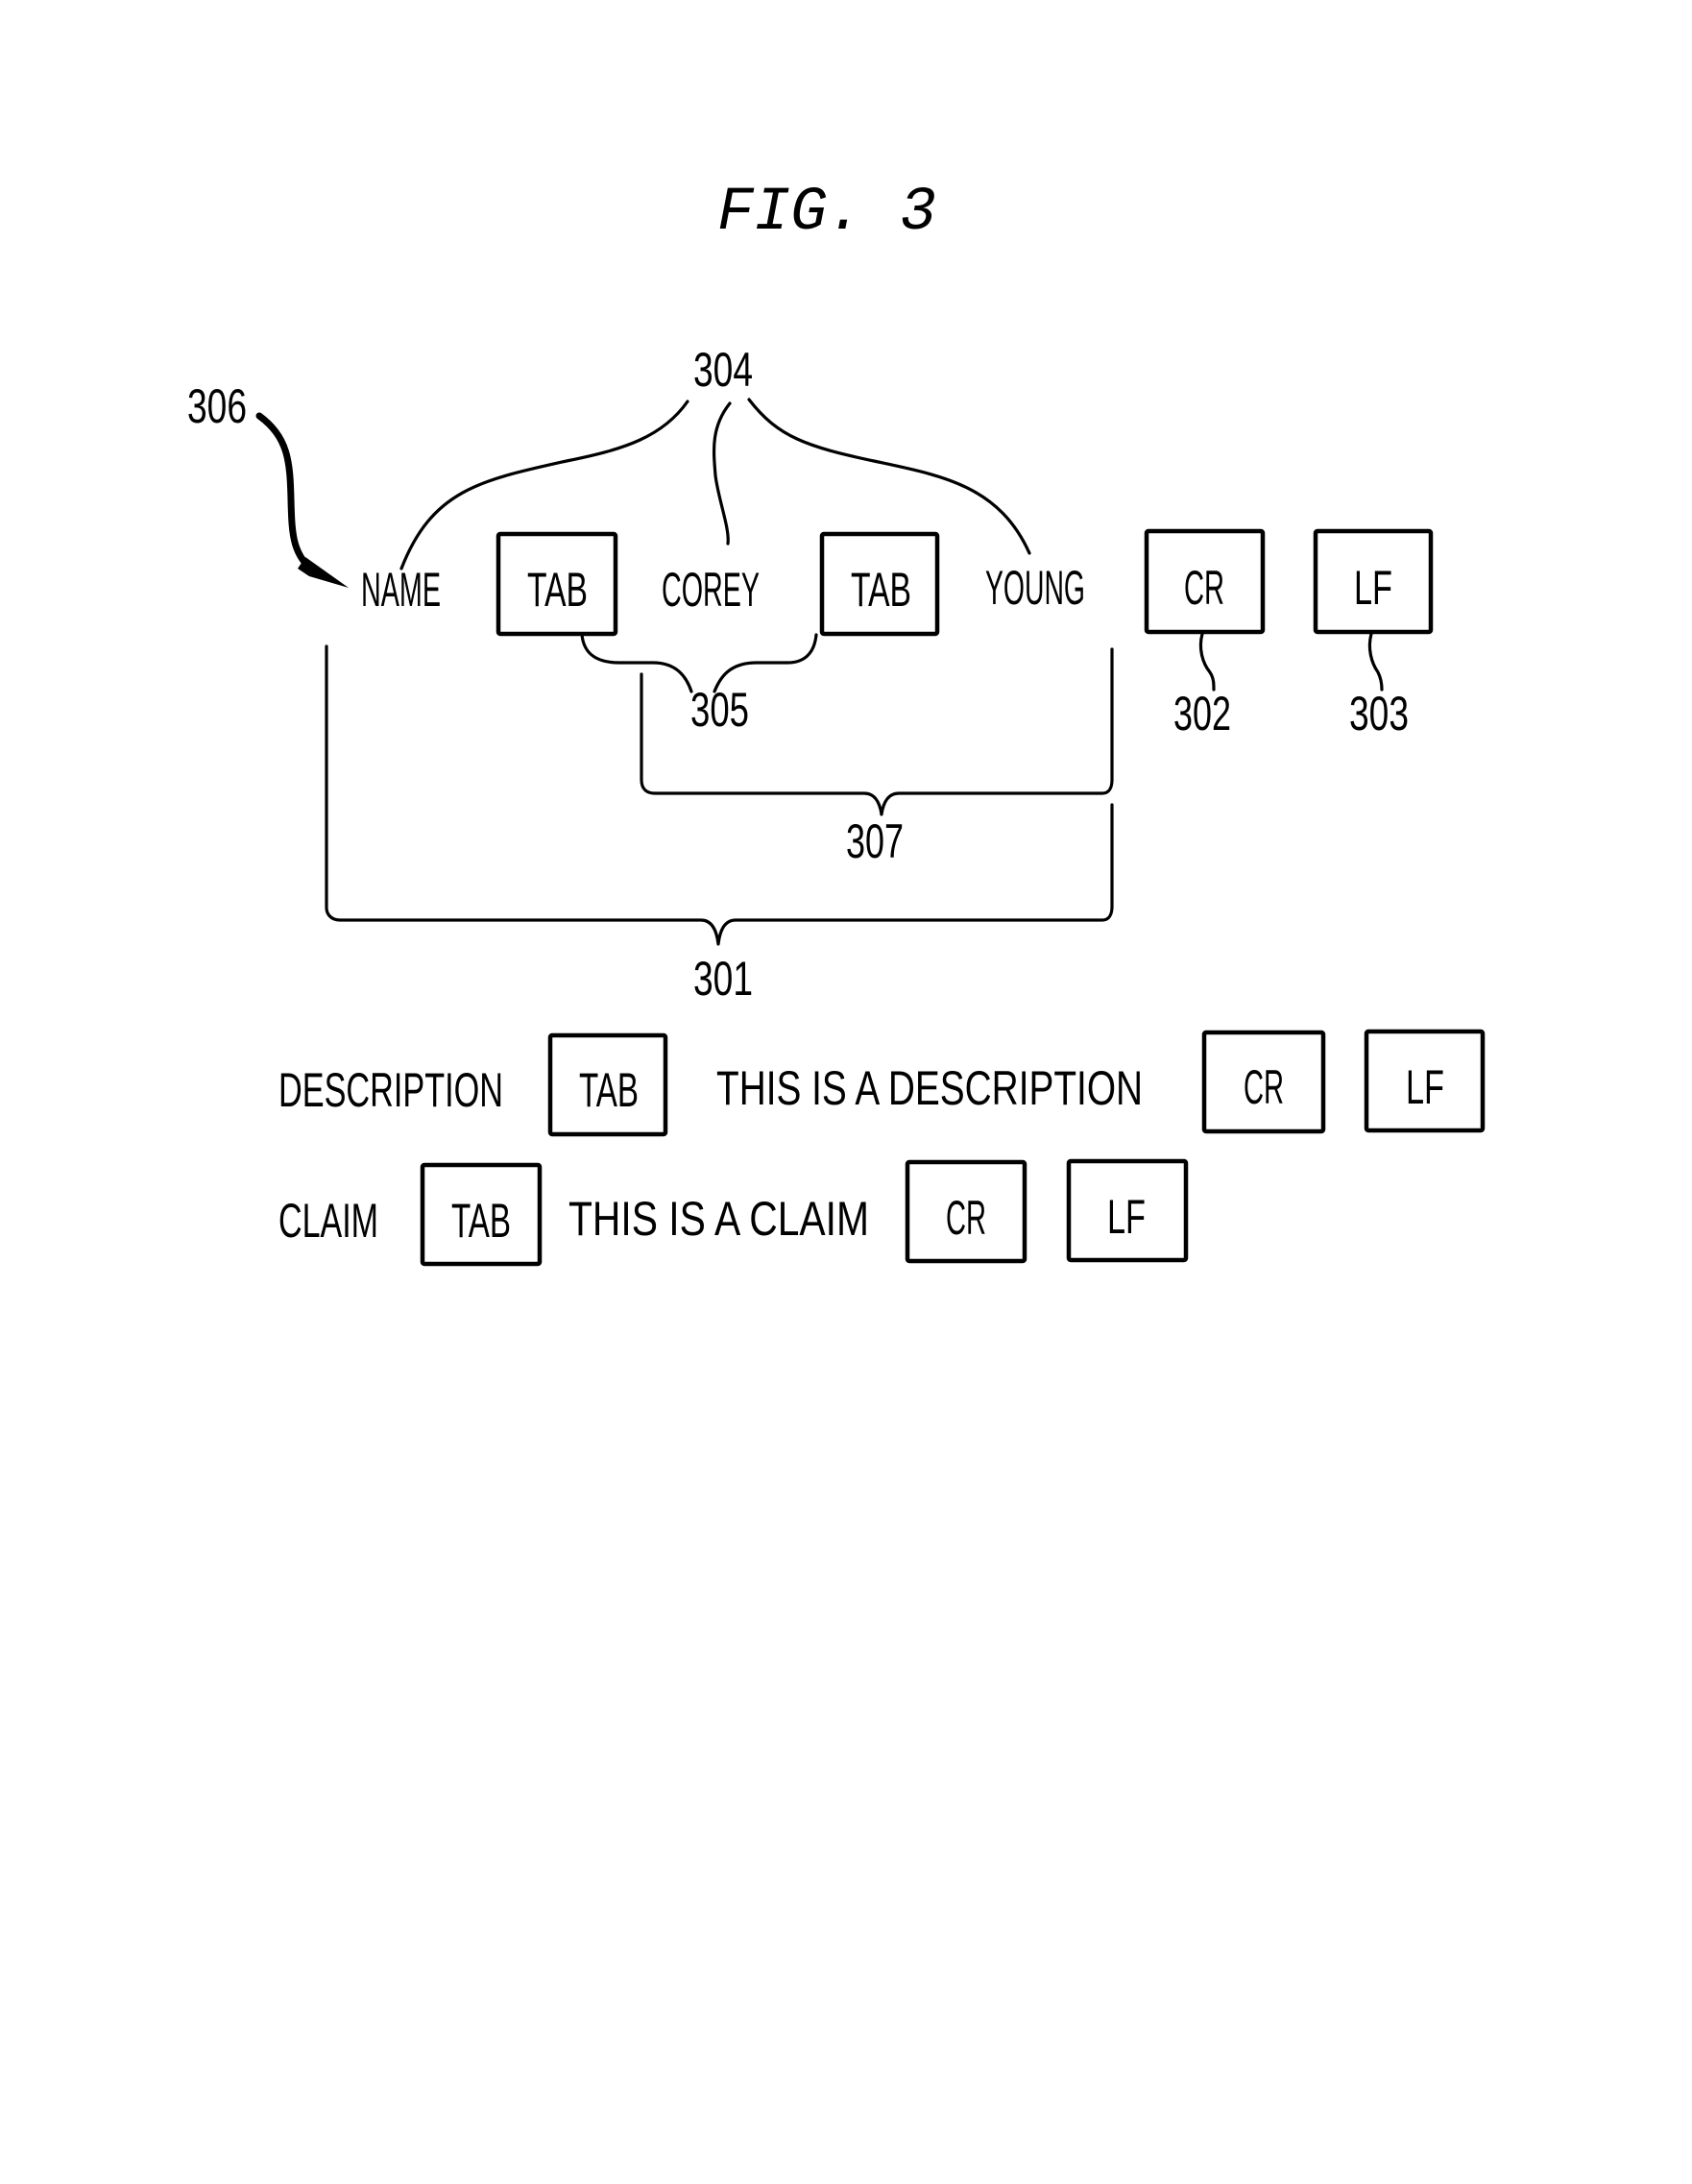 The width and height of the screenshot is (1692, 2184). I want to click on lf-box-description: LF, so click(1425, 1081).